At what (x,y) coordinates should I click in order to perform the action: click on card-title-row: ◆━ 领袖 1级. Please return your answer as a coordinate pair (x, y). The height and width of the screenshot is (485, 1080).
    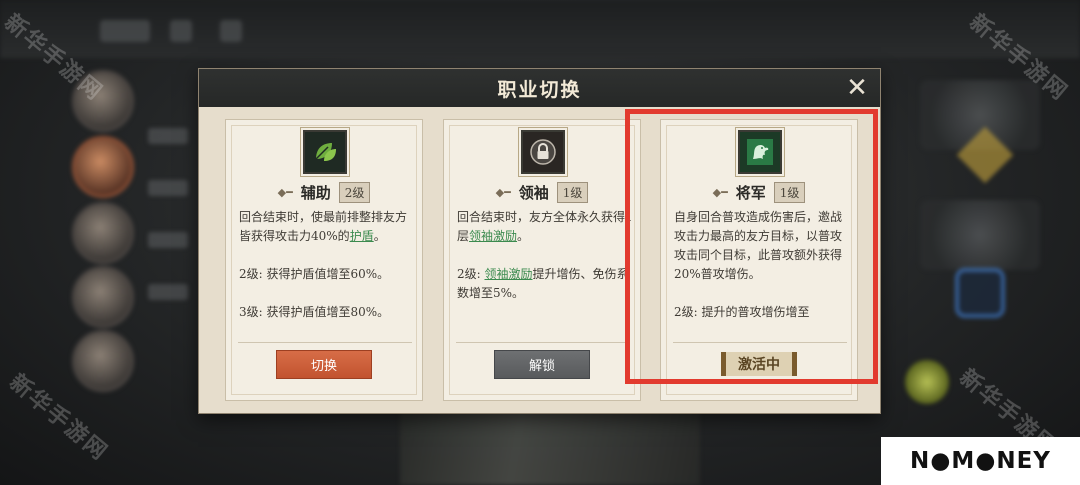
    Looking at the image, I should click on (542, 192).